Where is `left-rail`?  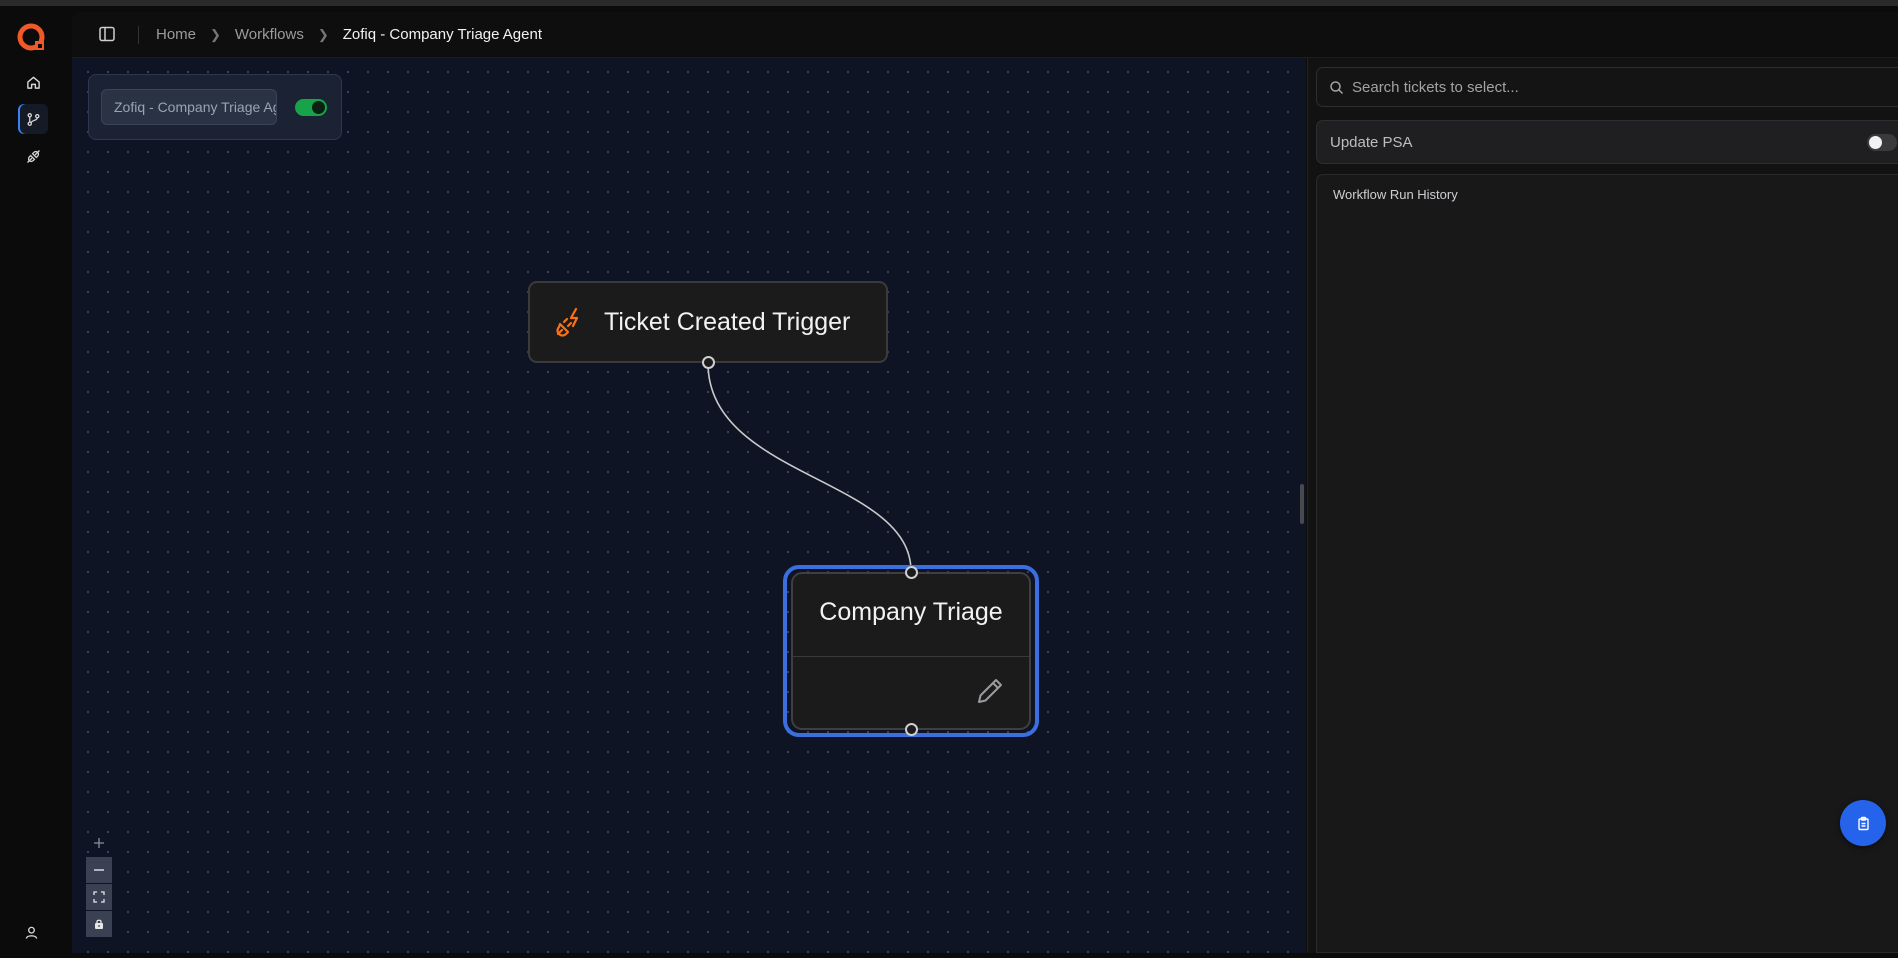 left-rail is located at coordinates (35, 482).